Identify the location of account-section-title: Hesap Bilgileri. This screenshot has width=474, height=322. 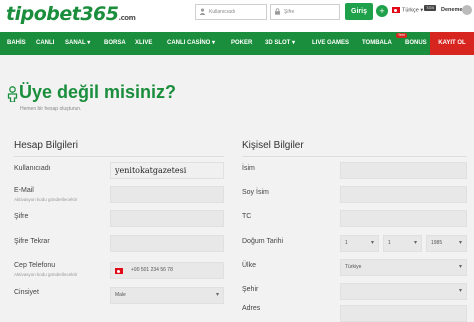
(46, 145).